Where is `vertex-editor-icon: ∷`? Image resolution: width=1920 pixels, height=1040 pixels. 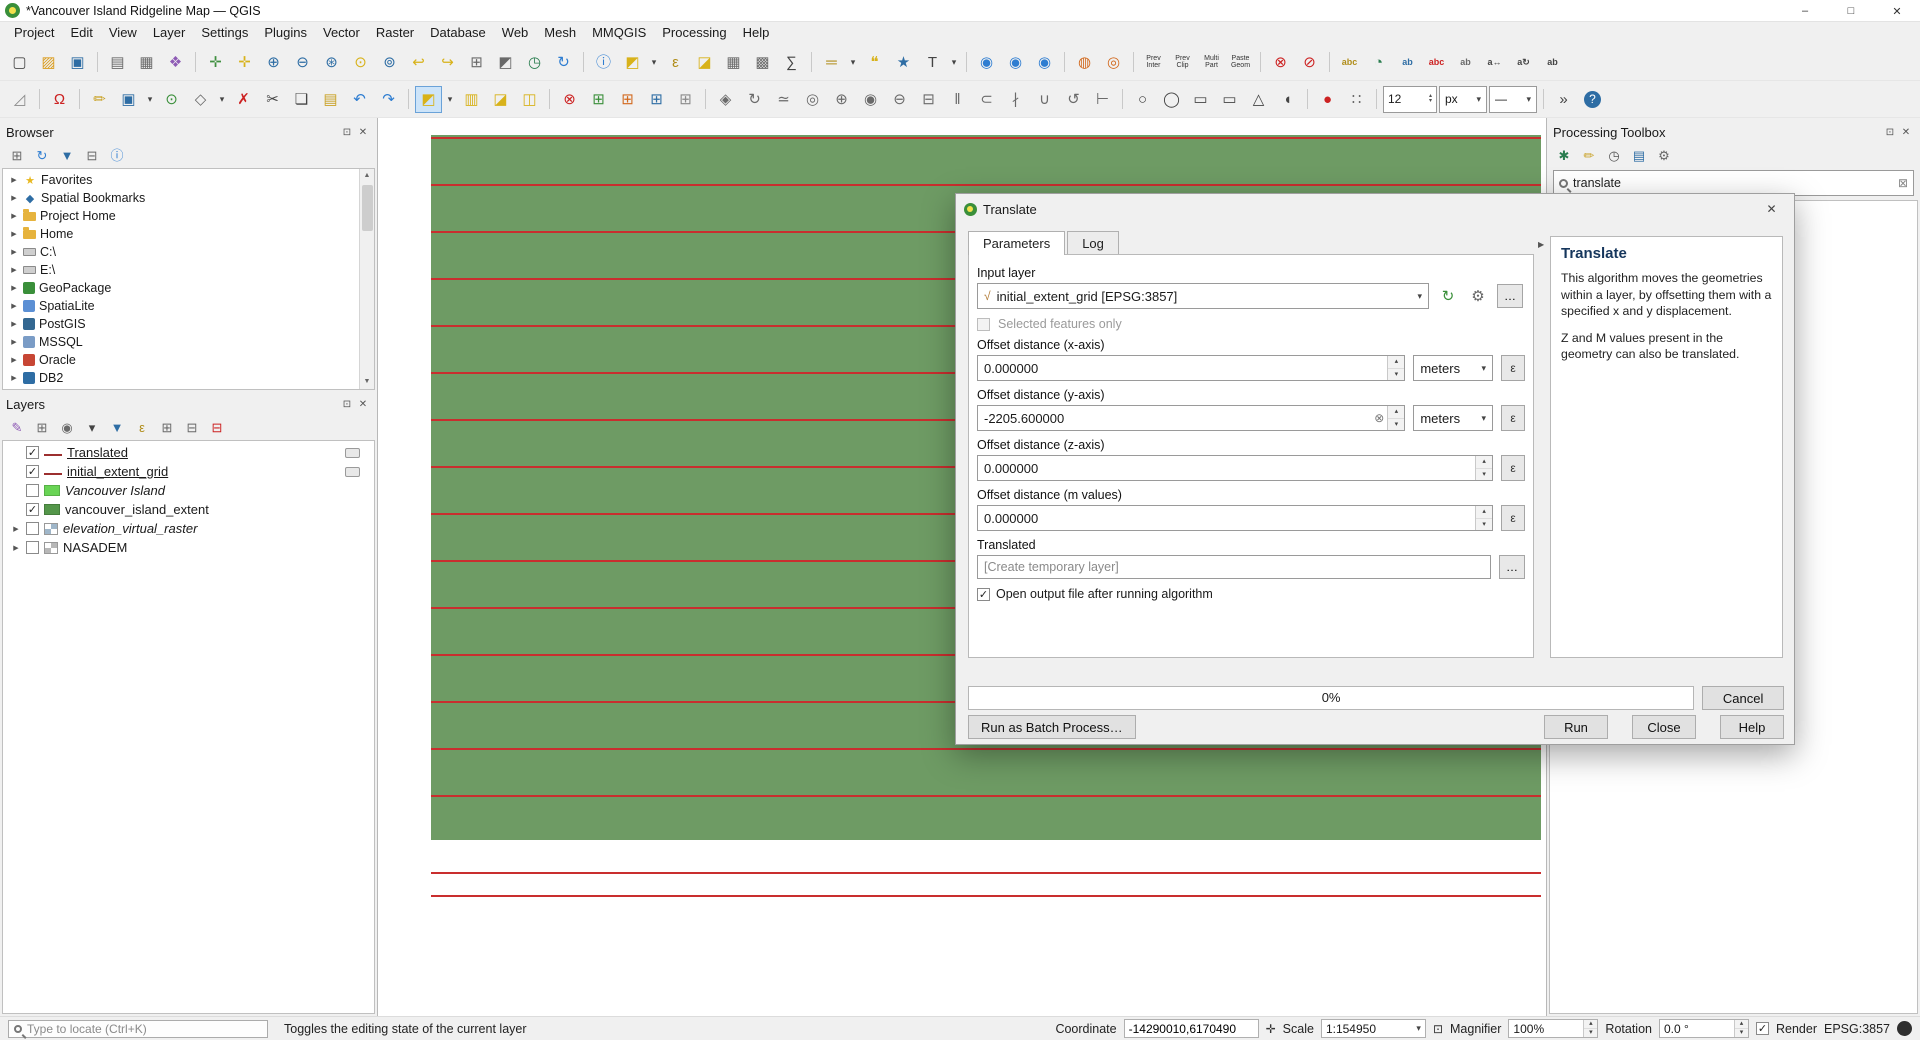 vertex-editor-icon: ∷ is located at coordinates (1356, 99).